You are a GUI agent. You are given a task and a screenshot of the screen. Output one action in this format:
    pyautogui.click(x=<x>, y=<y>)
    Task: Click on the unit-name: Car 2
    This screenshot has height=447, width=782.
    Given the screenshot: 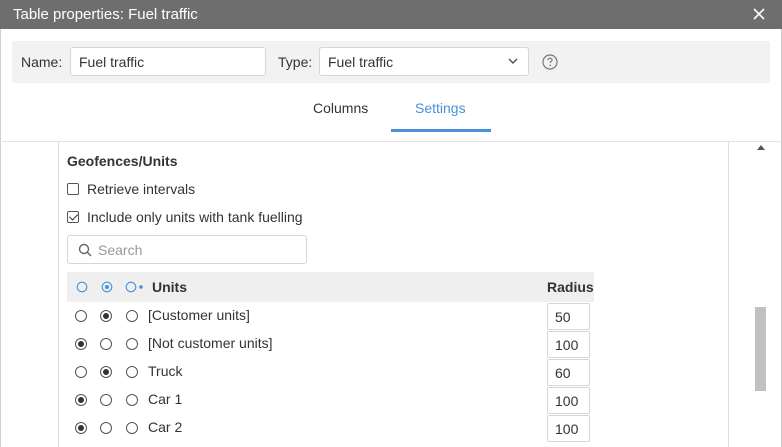 What is the action you would take?
    pyautogui.click(x=165, y=427)
    